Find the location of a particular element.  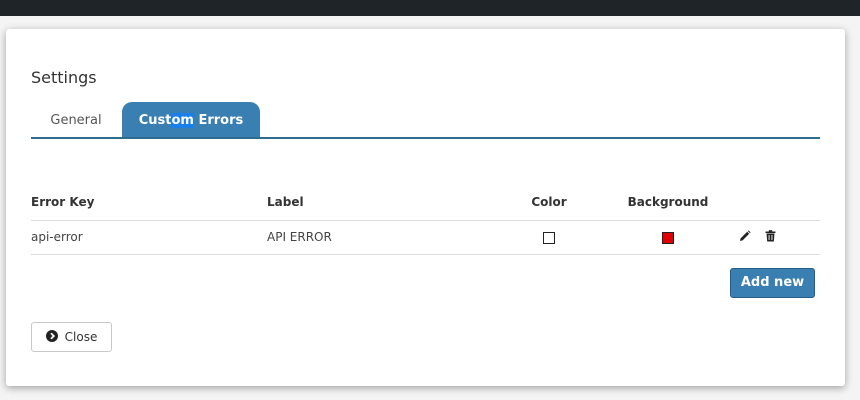

tab-general: General is located at coordinates (76, 119).